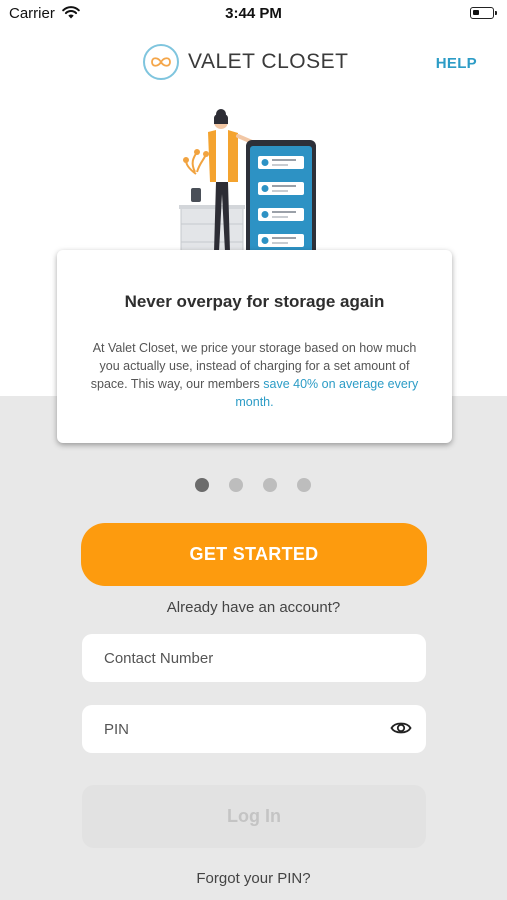 This screenshot has width=507, height=900. What do you see at coordinates (239, 729) in the screenshot?
I see `pin-input` at bounding box center [239, 729].